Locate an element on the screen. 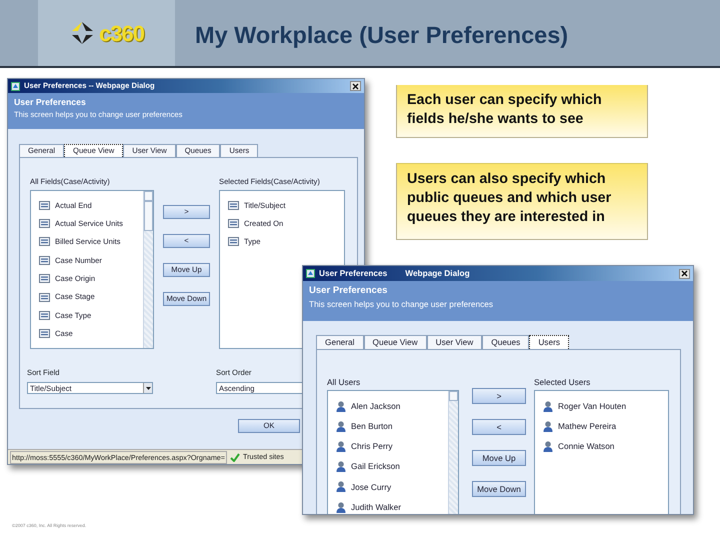 The image size is (720, 540). tab: General is located at coordinates (340, 342).